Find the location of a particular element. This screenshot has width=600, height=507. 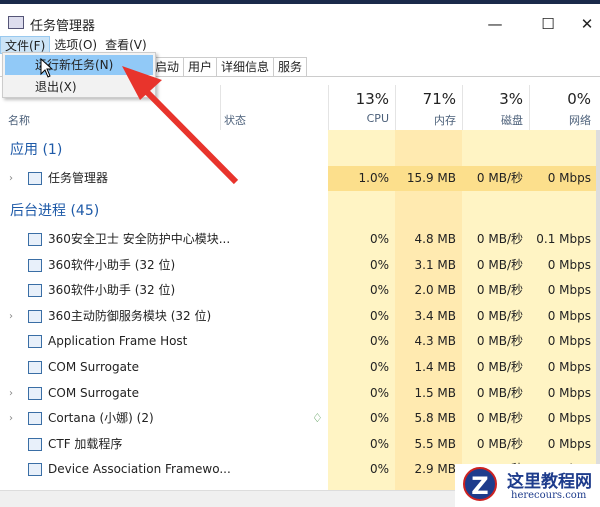

menu-item-run-new-task: 运行新任务(N) is located at coordinates (79, 65).